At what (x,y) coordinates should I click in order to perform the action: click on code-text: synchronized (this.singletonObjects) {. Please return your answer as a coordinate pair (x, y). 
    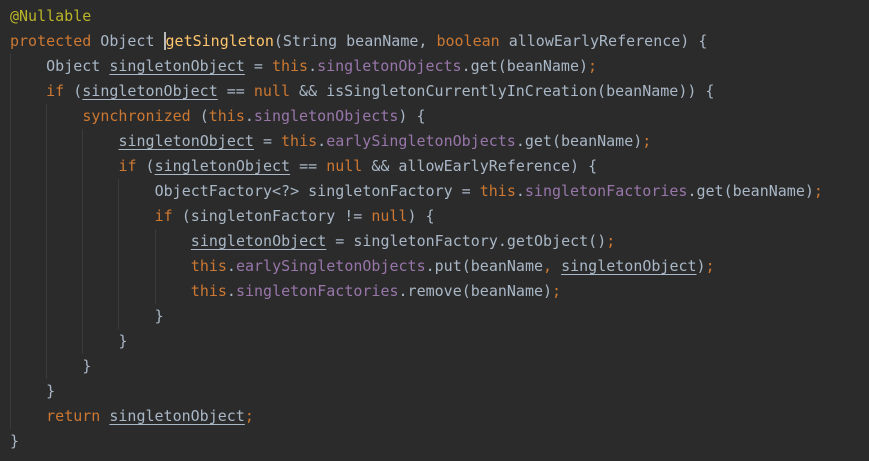
    Looking at the image, I should click on (253, 116).